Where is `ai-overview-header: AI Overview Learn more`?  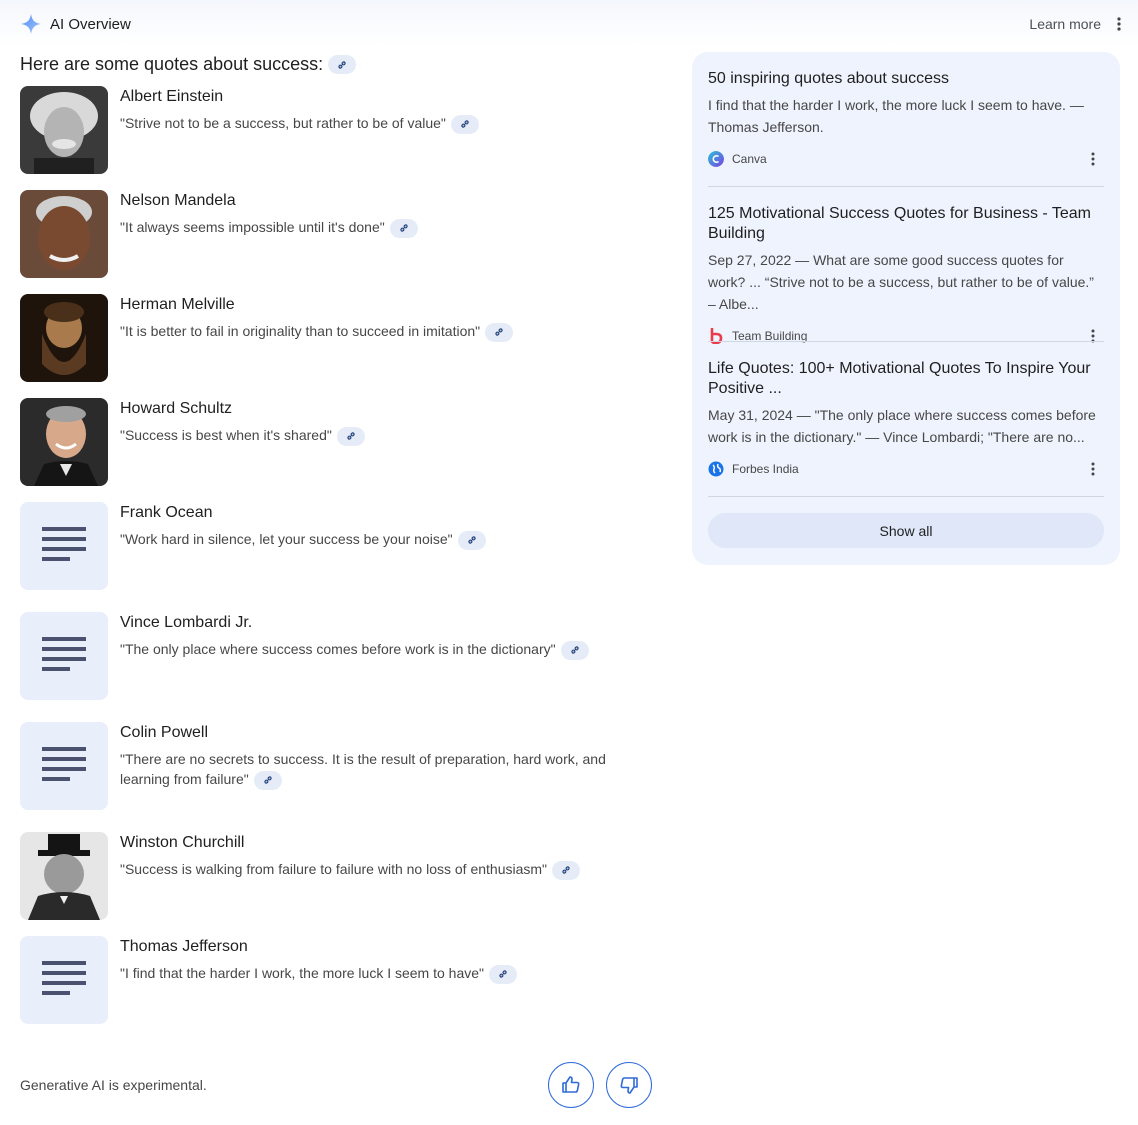 ai-overview-header: AI Overview Learn more is located at coordinates (569, 23).